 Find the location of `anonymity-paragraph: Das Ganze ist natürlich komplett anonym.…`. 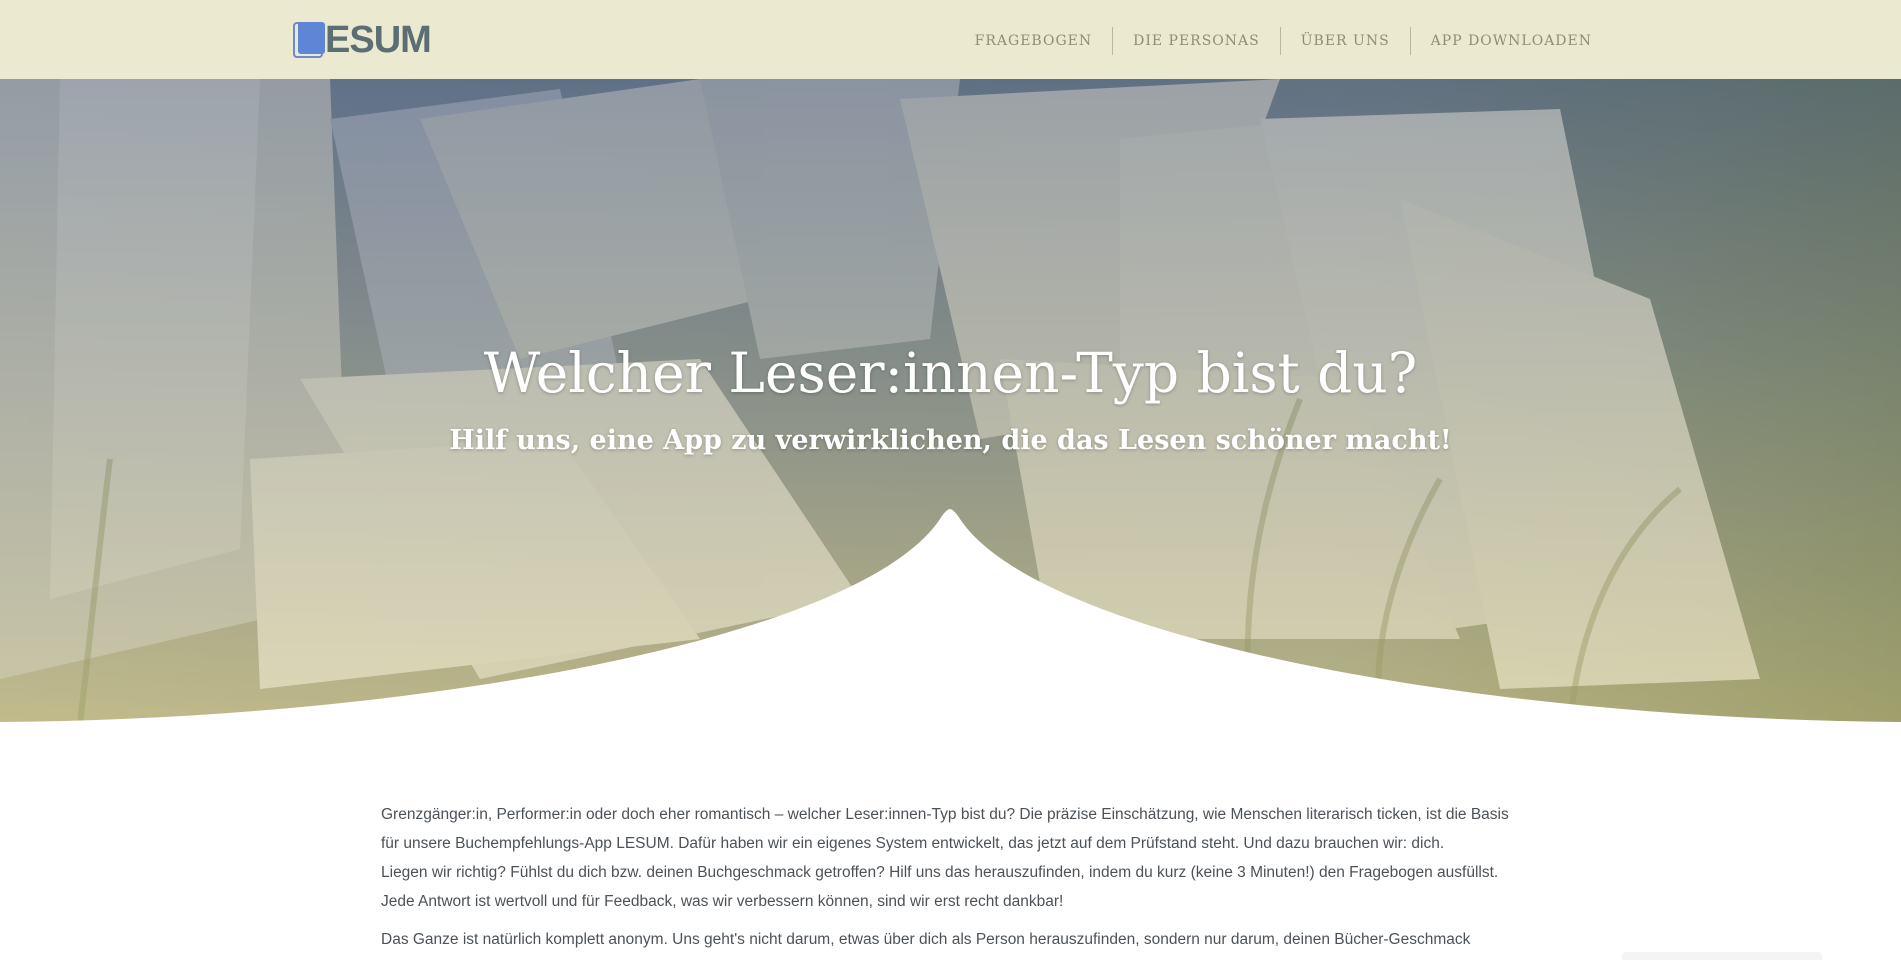

anonymity-paragraph: Das Ganze ist natürlich komplett anonym.… is located at coordinates (926, 939).